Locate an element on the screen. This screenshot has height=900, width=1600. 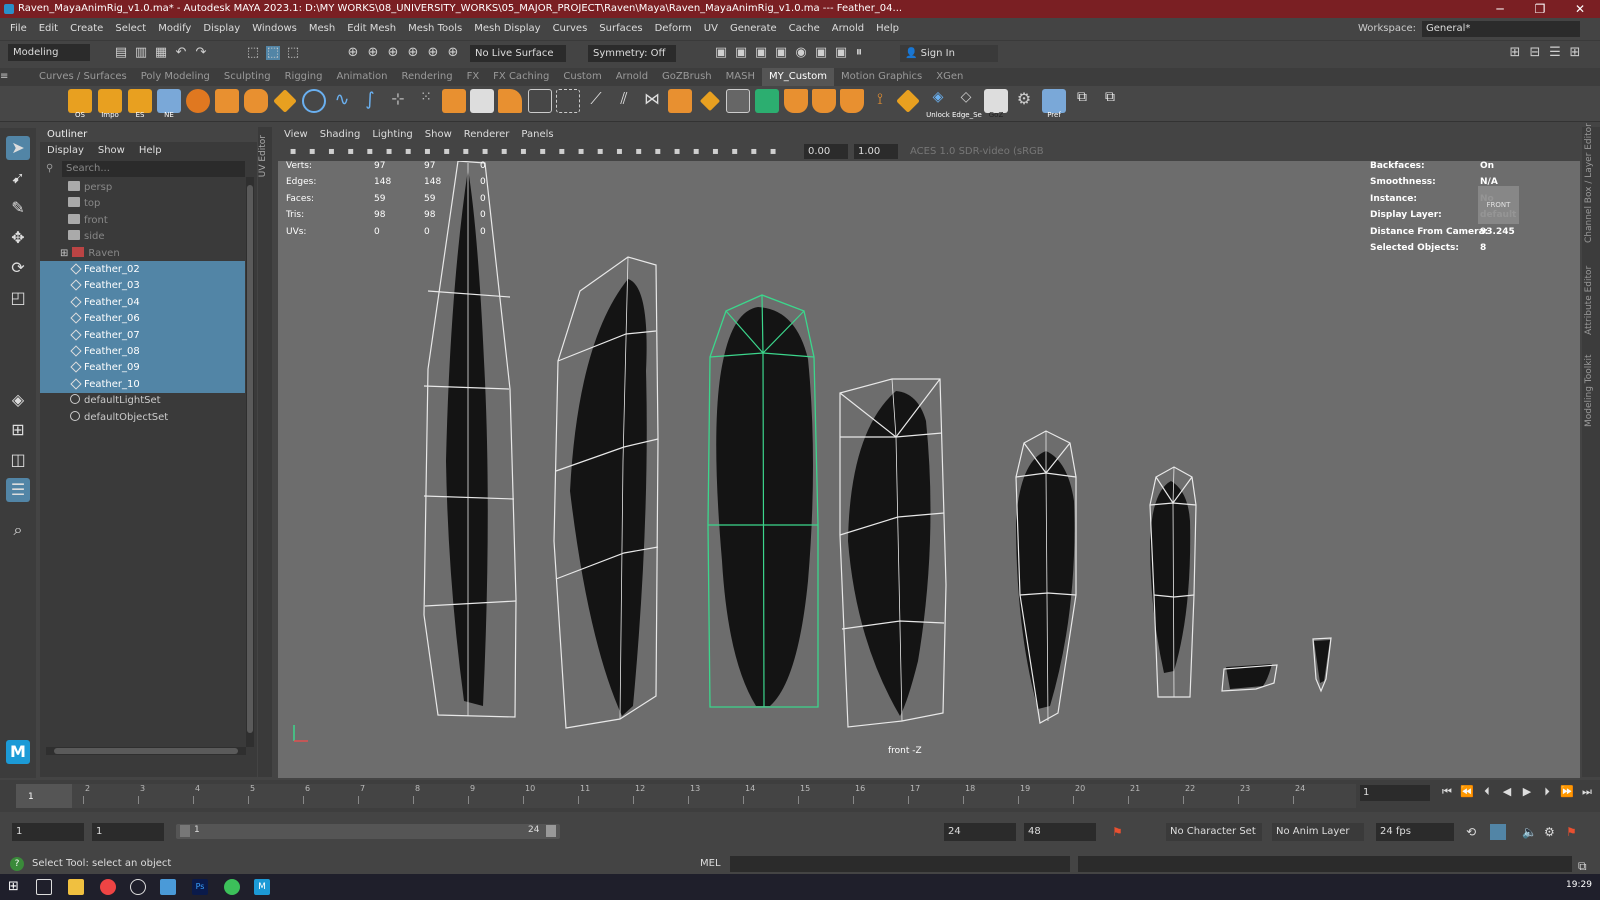
start-icon: ⊞ is located at coordinates (16, 887).